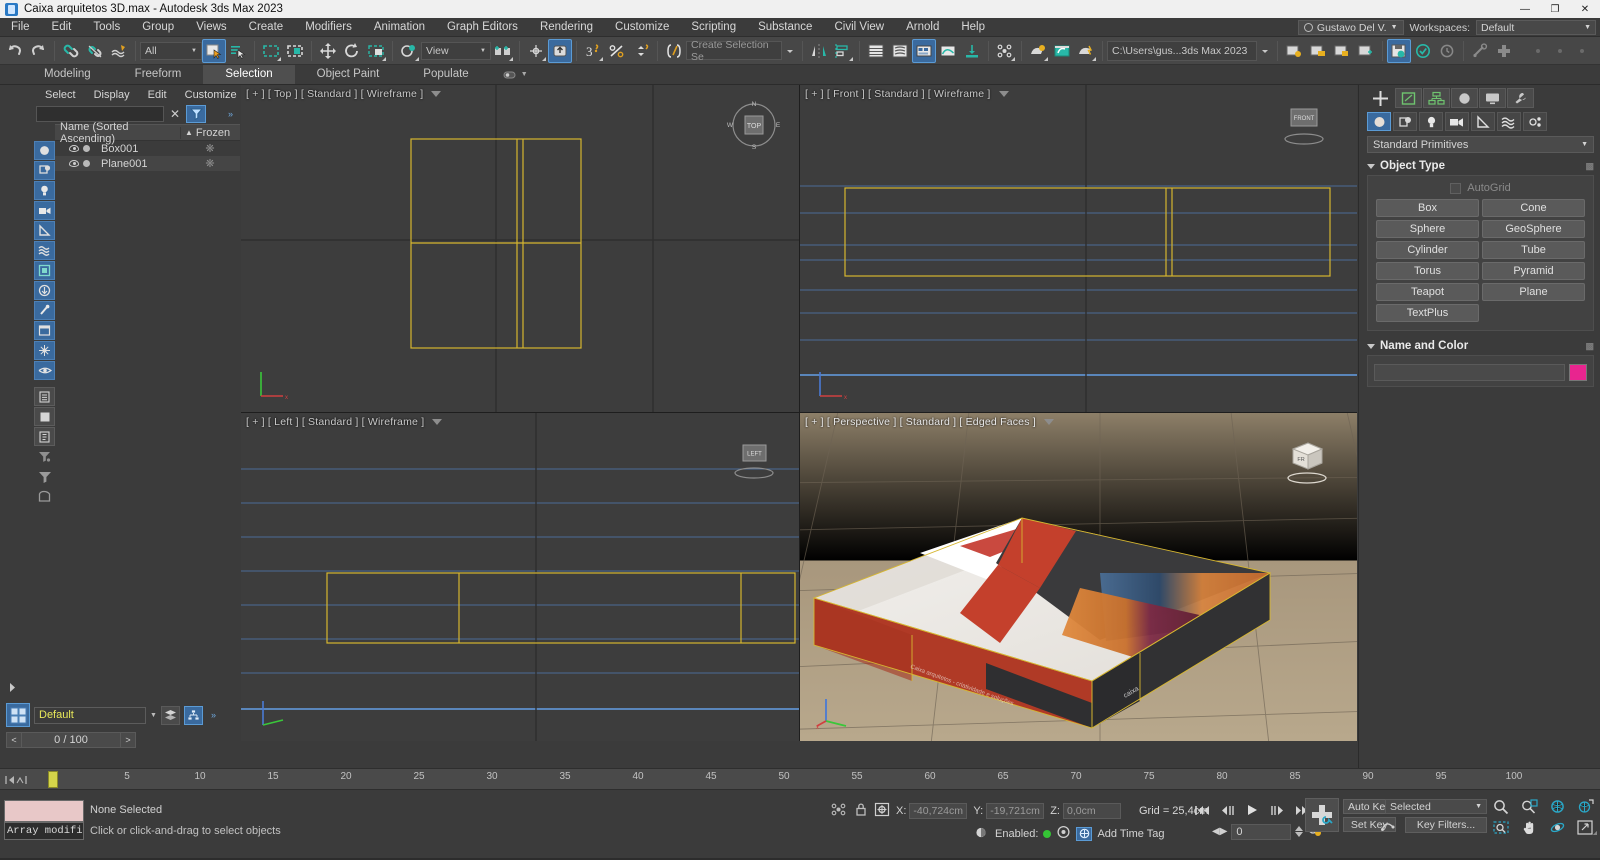  What do you see at coordinates (1483, 121) in the screenshot?
I see `category-helpers-icon` at bounding box center [1483, 121].